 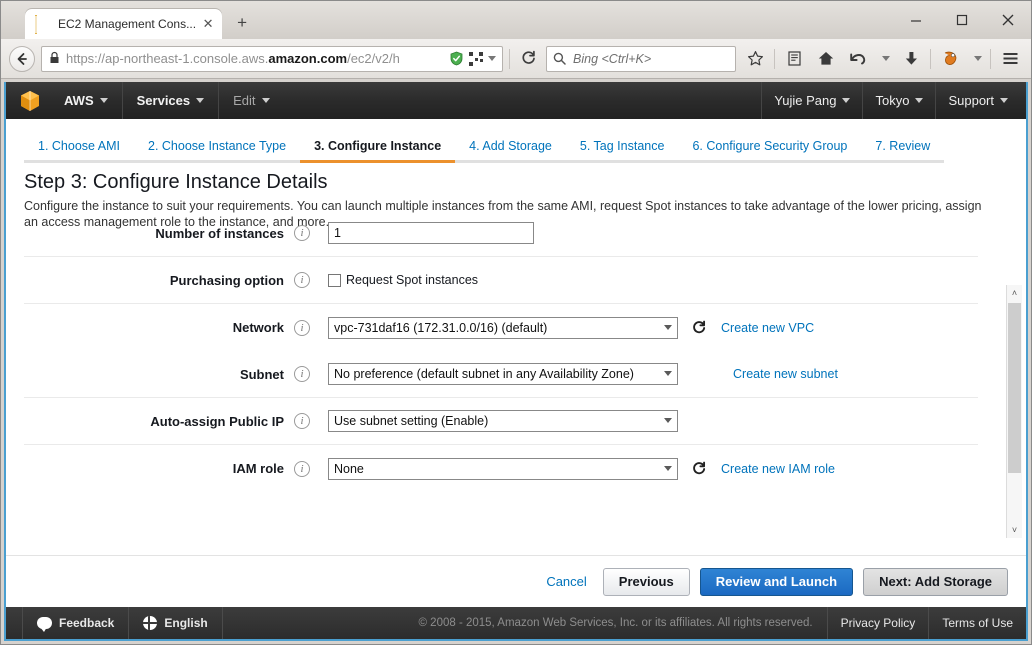 What do you see at coordinates (978, 58) in the screenshot?
I see `firefox-dropdown-icon` at bounding box center [978, 58].